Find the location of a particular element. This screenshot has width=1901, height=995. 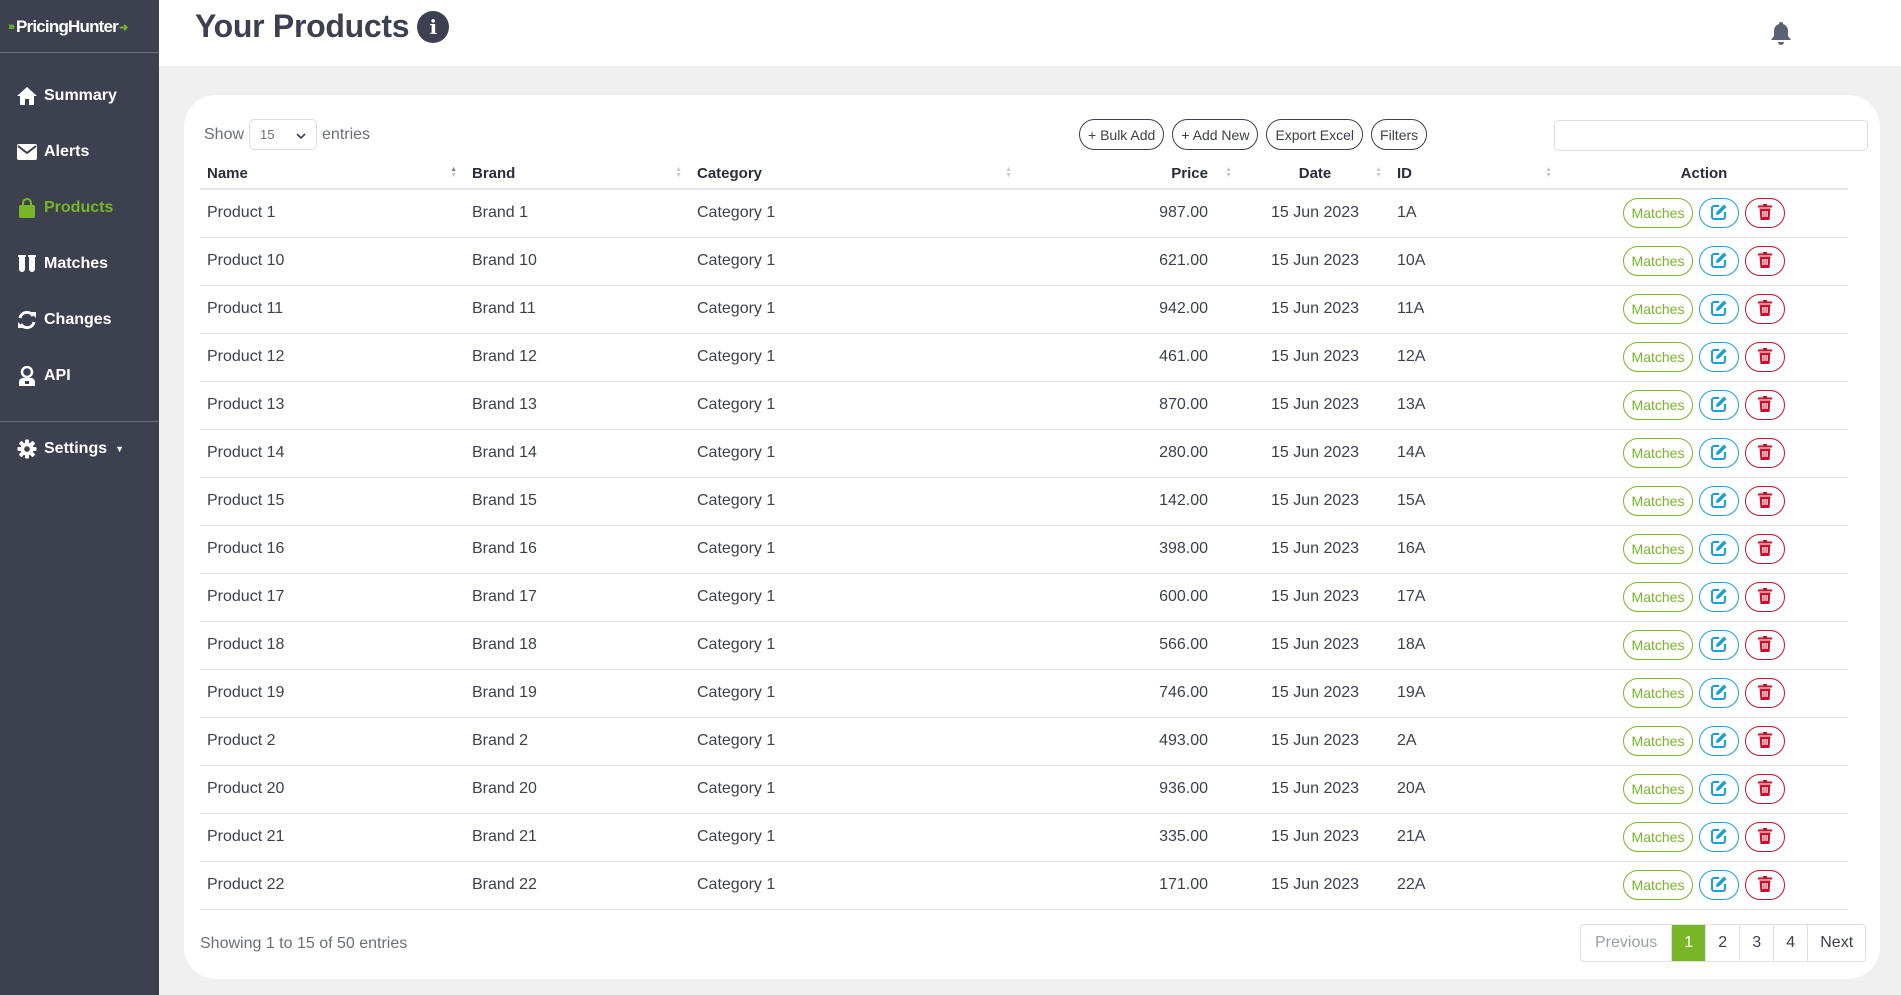

sidebar-item-summary: Summary is located at coordinates (66, 96).